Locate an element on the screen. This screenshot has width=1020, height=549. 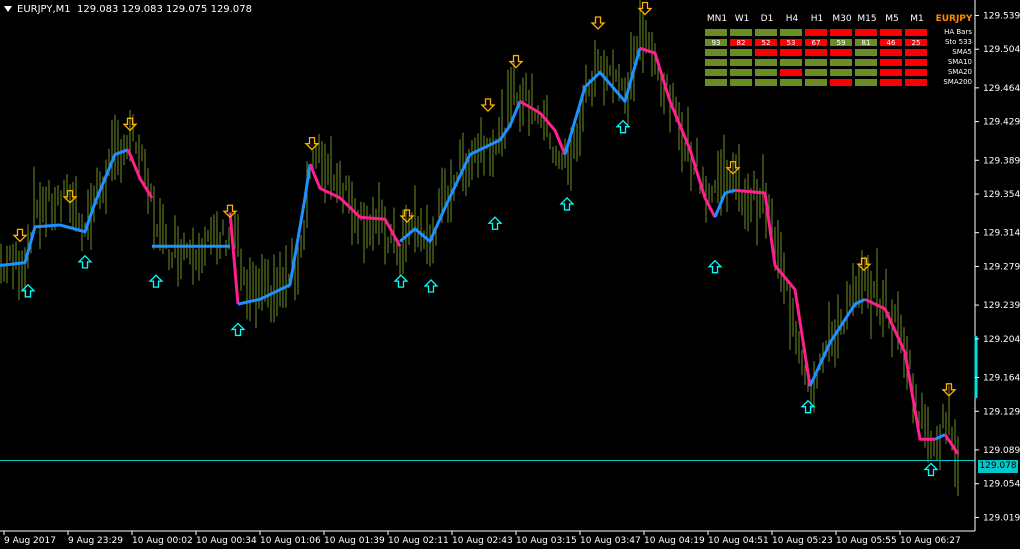
x-tick-label: 10 Aug 01:39 is located at coordinates (354, 541).